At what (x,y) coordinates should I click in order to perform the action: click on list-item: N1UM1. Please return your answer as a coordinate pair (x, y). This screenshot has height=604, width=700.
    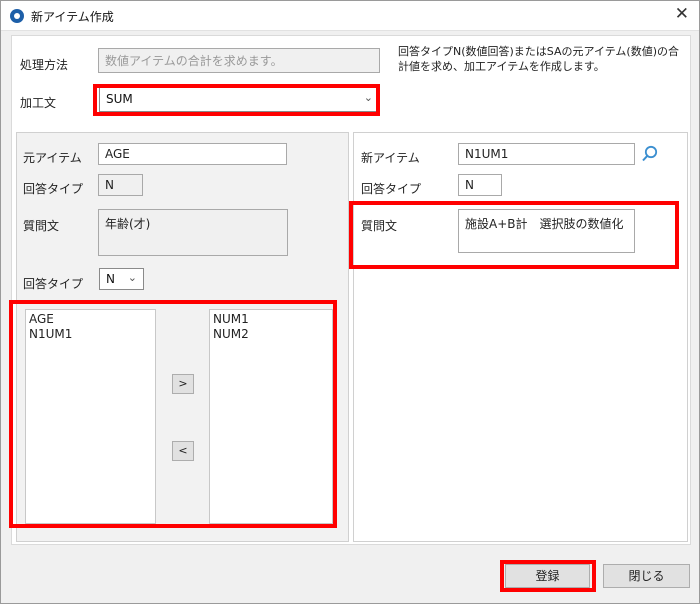
    Looking at the image, I should click on (90, 334).